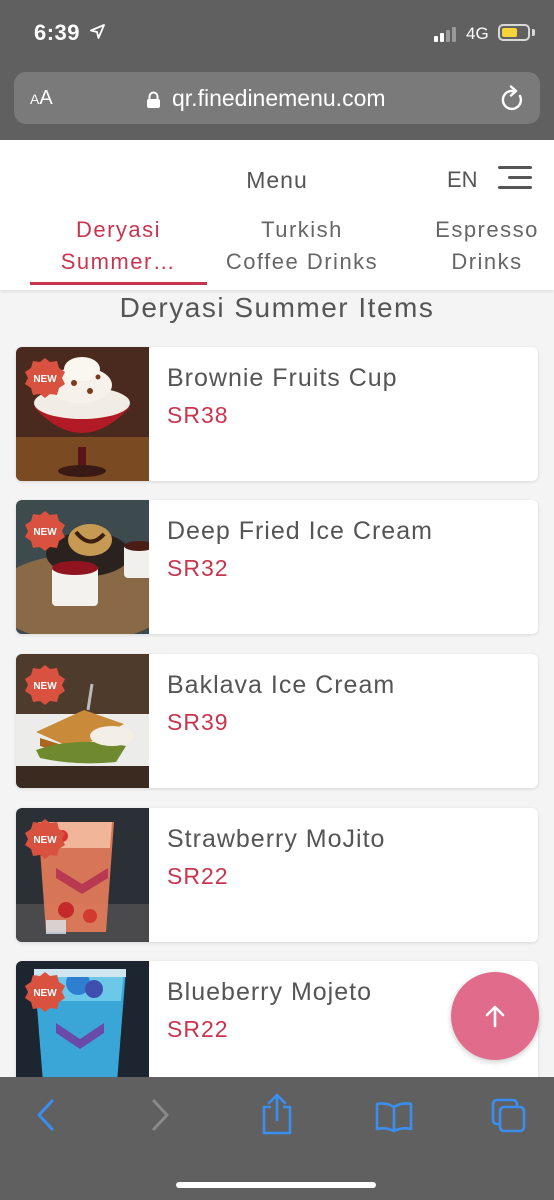 The width and height of the screenshot is (554, 1200). What do you see at coordinates (41, 98) in the screenshot?
I see `text-size-button: AA` at bounding box center [41, 98].